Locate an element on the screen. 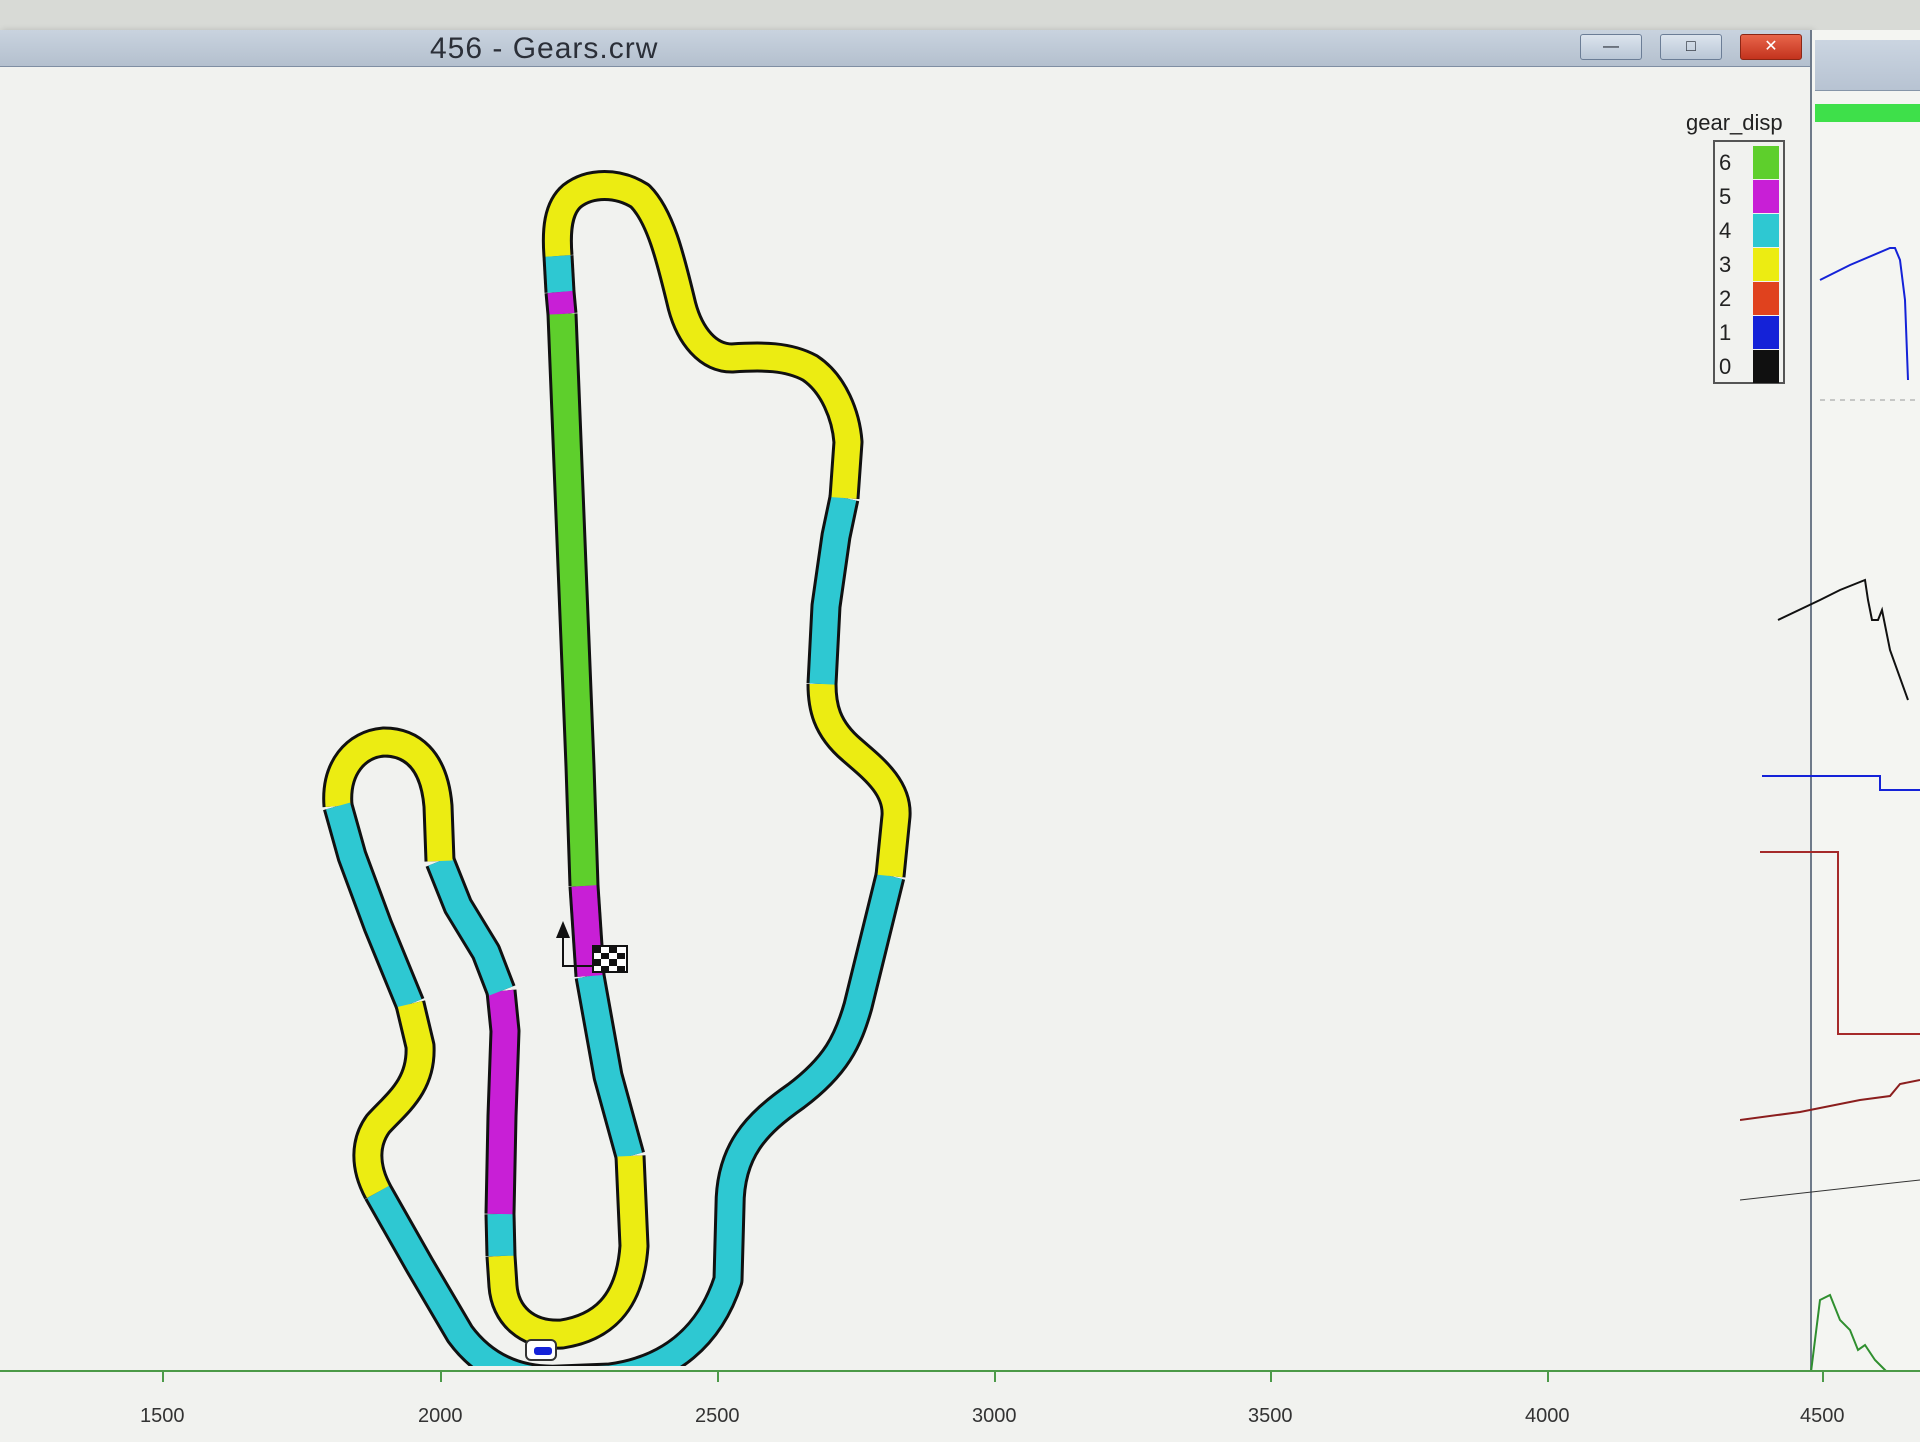 The image size is (1920, 1442). trace-black is located at coordinates (1843, 639).